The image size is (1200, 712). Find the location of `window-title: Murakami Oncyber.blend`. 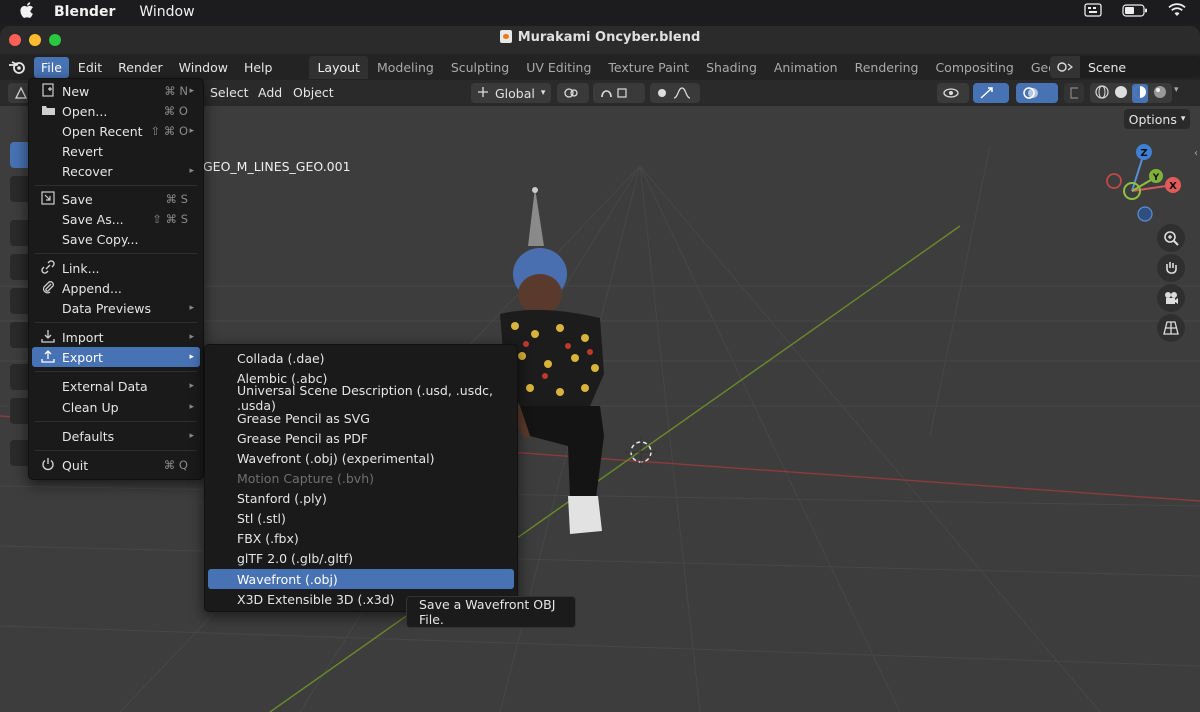

window-title: Murakami Oncyber.blend is located at coordinates (600, 37).